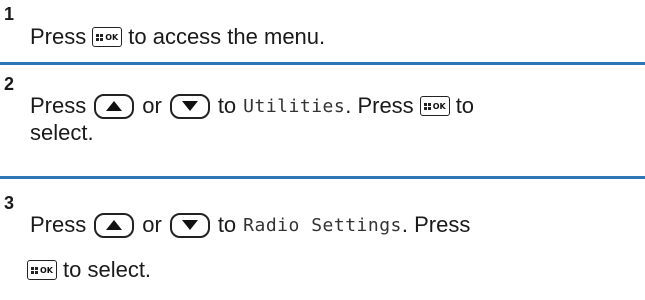  I want to click on select-text: select., so click(62, 132).